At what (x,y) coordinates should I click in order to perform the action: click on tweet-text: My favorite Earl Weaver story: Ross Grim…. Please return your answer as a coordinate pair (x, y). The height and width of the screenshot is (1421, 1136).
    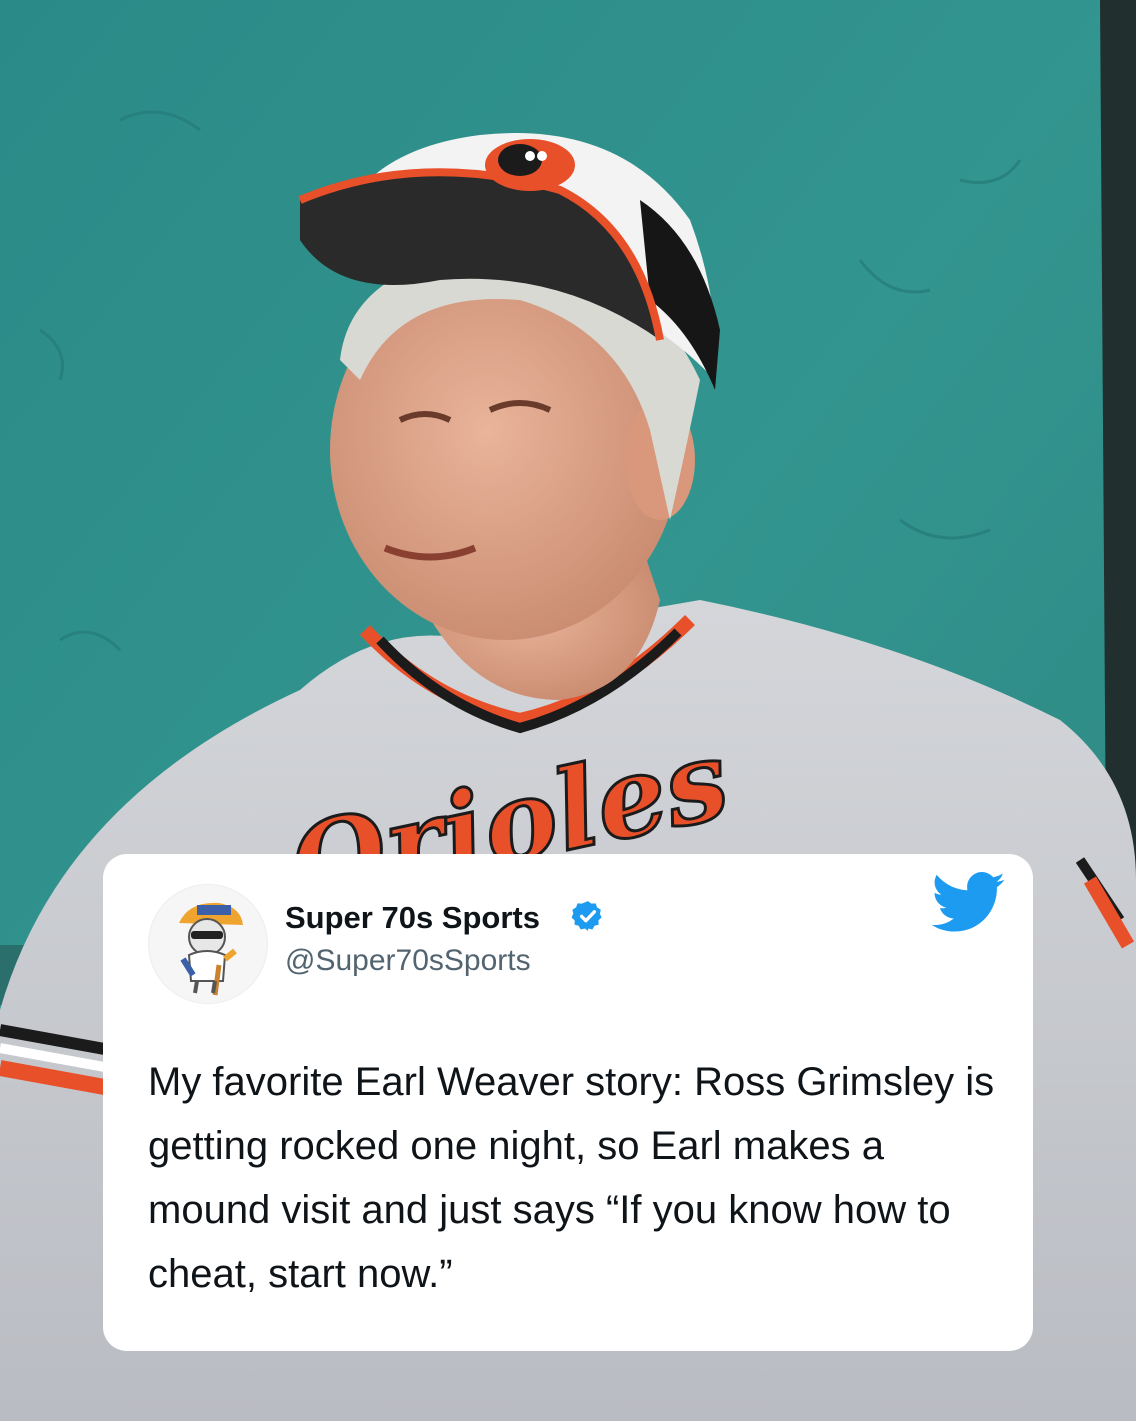
    Looking at the image, I should click on (571, 1178).